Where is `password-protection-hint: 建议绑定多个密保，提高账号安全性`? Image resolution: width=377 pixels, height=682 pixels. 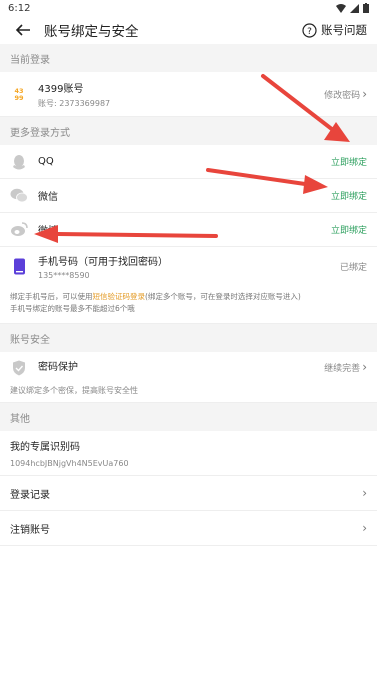
password-protection-hint: 建议绑定多个密保，提高账号安全性 is located at coordinates (74, 390).